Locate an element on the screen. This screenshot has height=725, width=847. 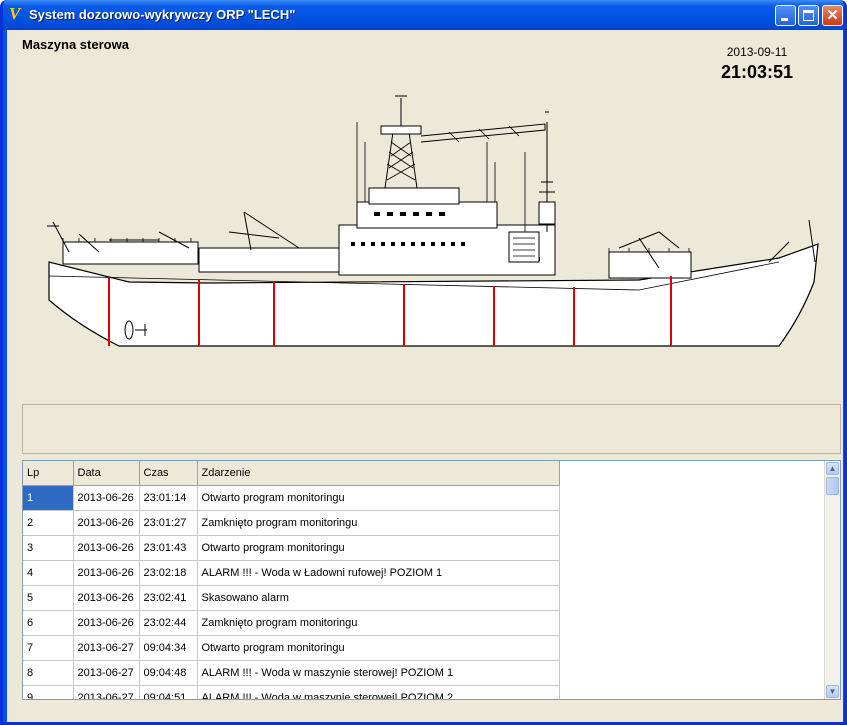
funnel is located at coordinates (524, 247).